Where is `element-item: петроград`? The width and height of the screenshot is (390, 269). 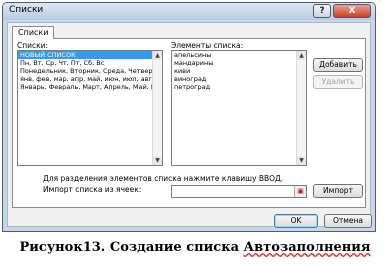
element-item: петроград is located at coordinates (239, 87).